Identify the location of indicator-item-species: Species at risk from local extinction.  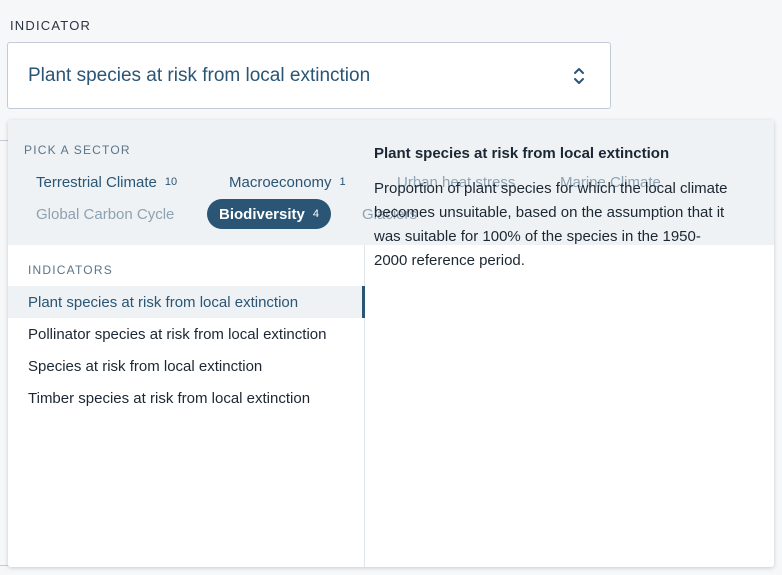
(186, 366).